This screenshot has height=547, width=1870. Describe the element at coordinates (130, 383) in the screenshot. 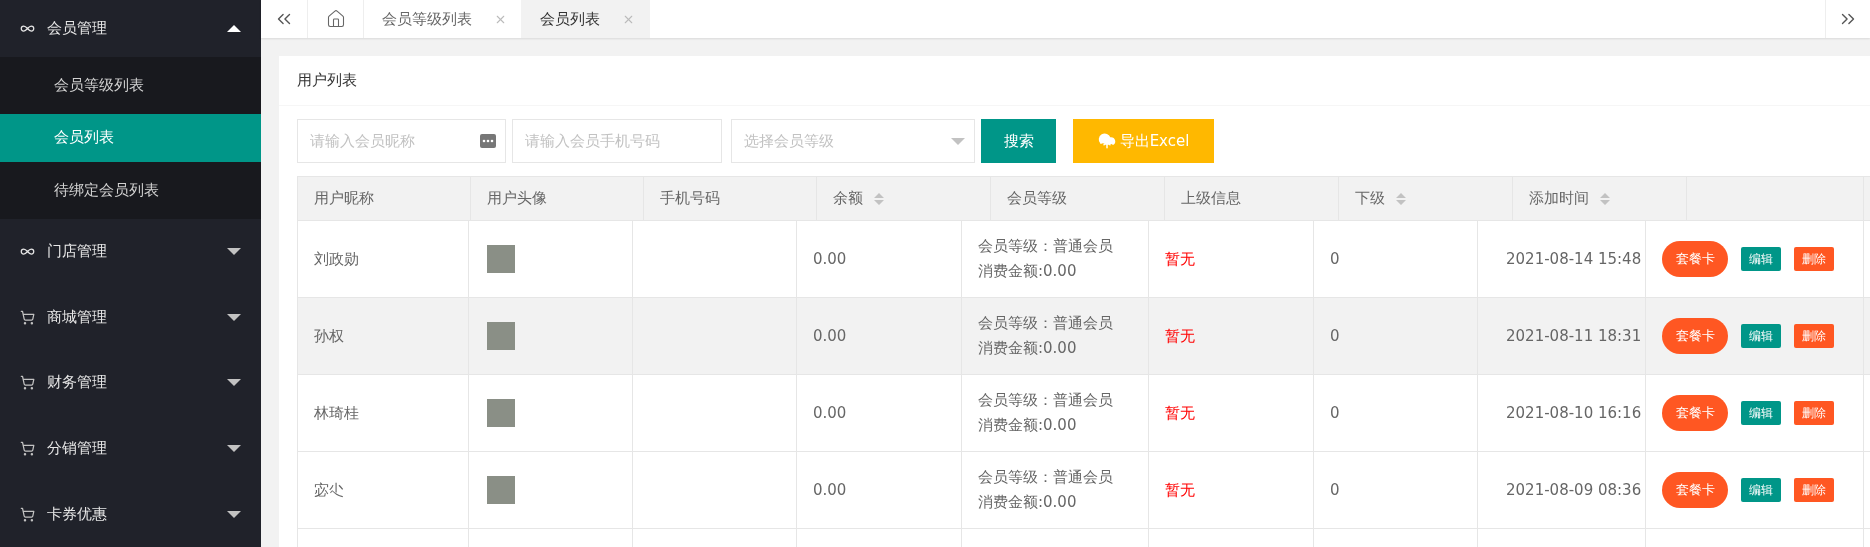

I see `sidebar-menu-item: 财务管理` at that location.